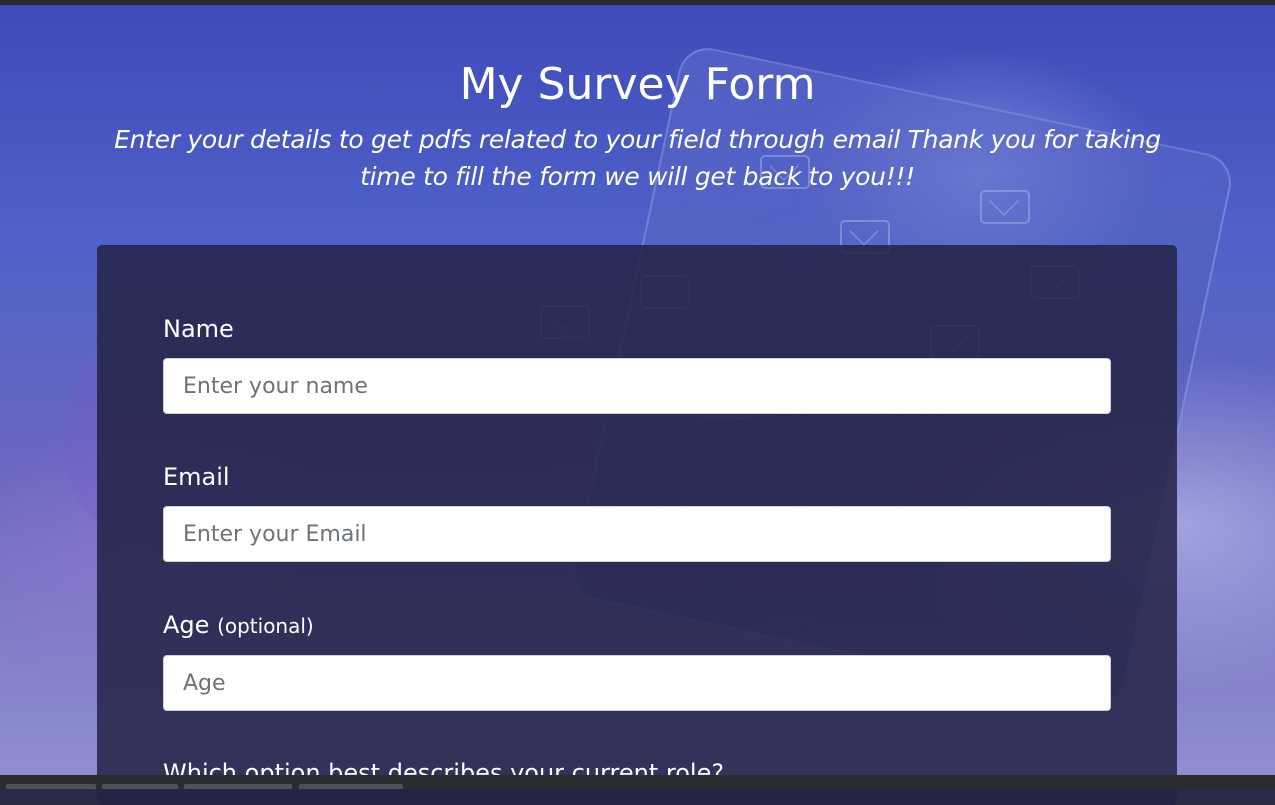  I want to click on email-field-group: Email, so click(637, 512).